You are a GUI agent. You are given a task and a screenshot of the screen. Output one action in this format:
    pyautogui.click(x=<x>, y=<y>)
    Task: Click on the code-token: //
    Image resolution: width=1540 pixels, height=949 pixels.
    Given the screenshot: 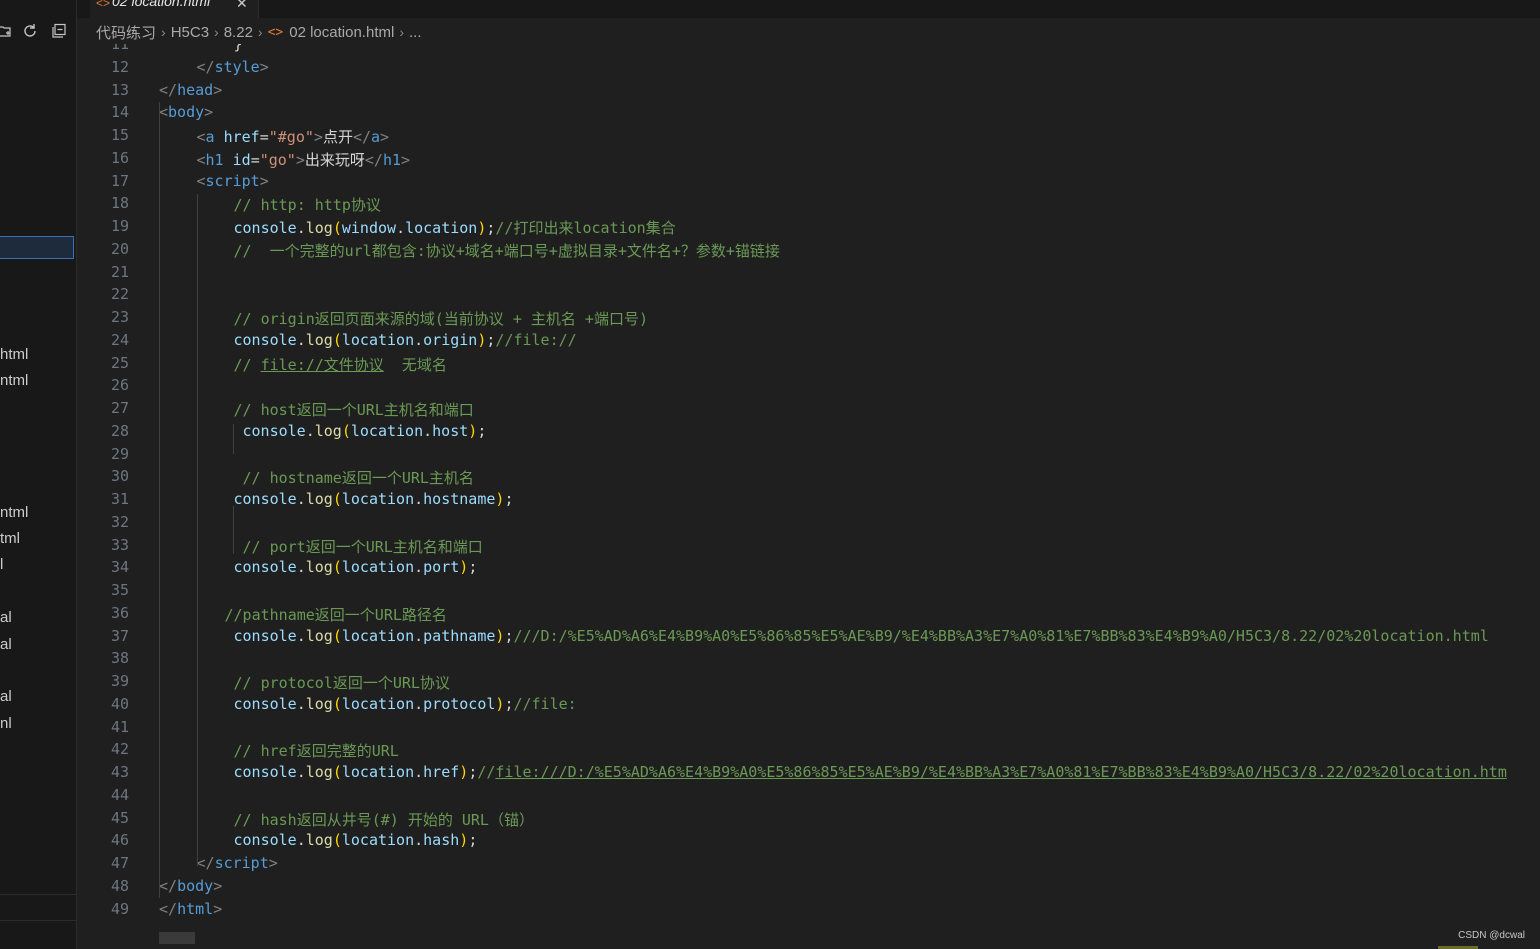 What is the action you would take?
    pyautogui.click(x=247, y=364)
    